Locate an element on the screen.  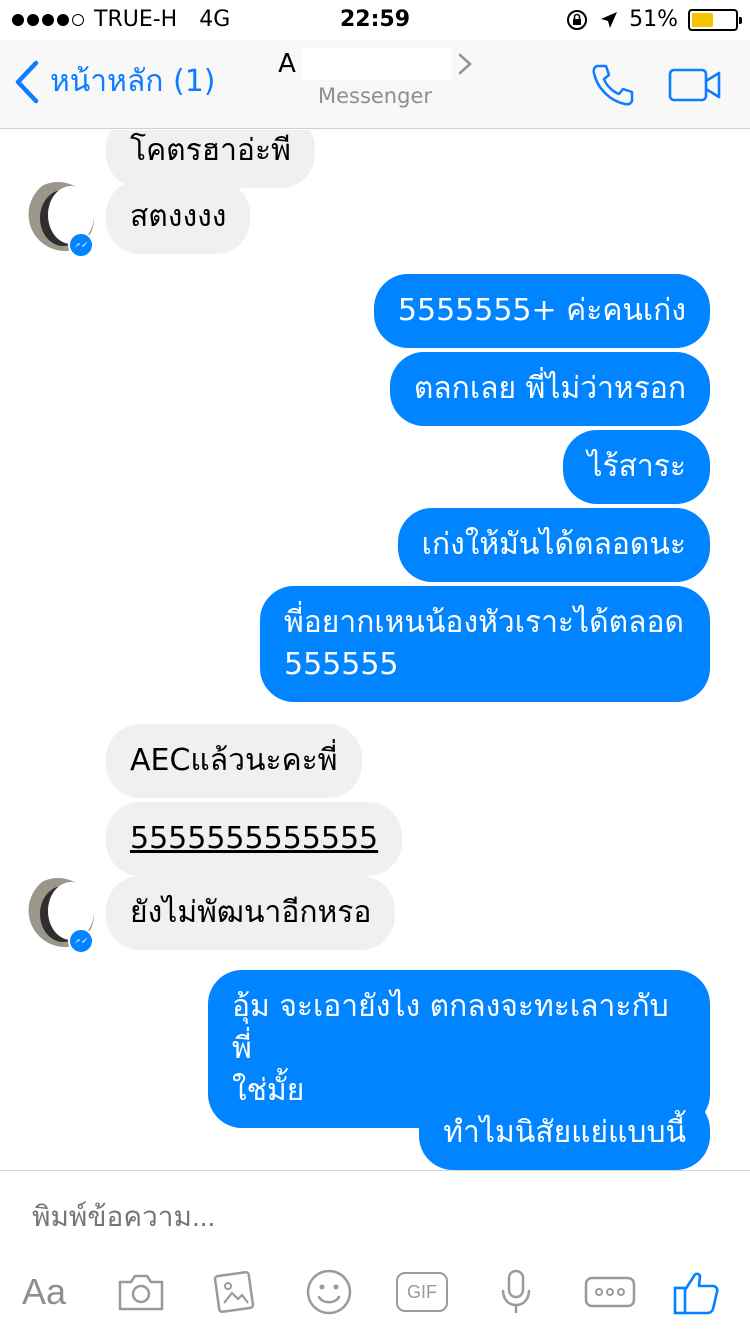
message-text: ยังไม่พัฒนาอีกหรอ is located at coordinates (251, 912).